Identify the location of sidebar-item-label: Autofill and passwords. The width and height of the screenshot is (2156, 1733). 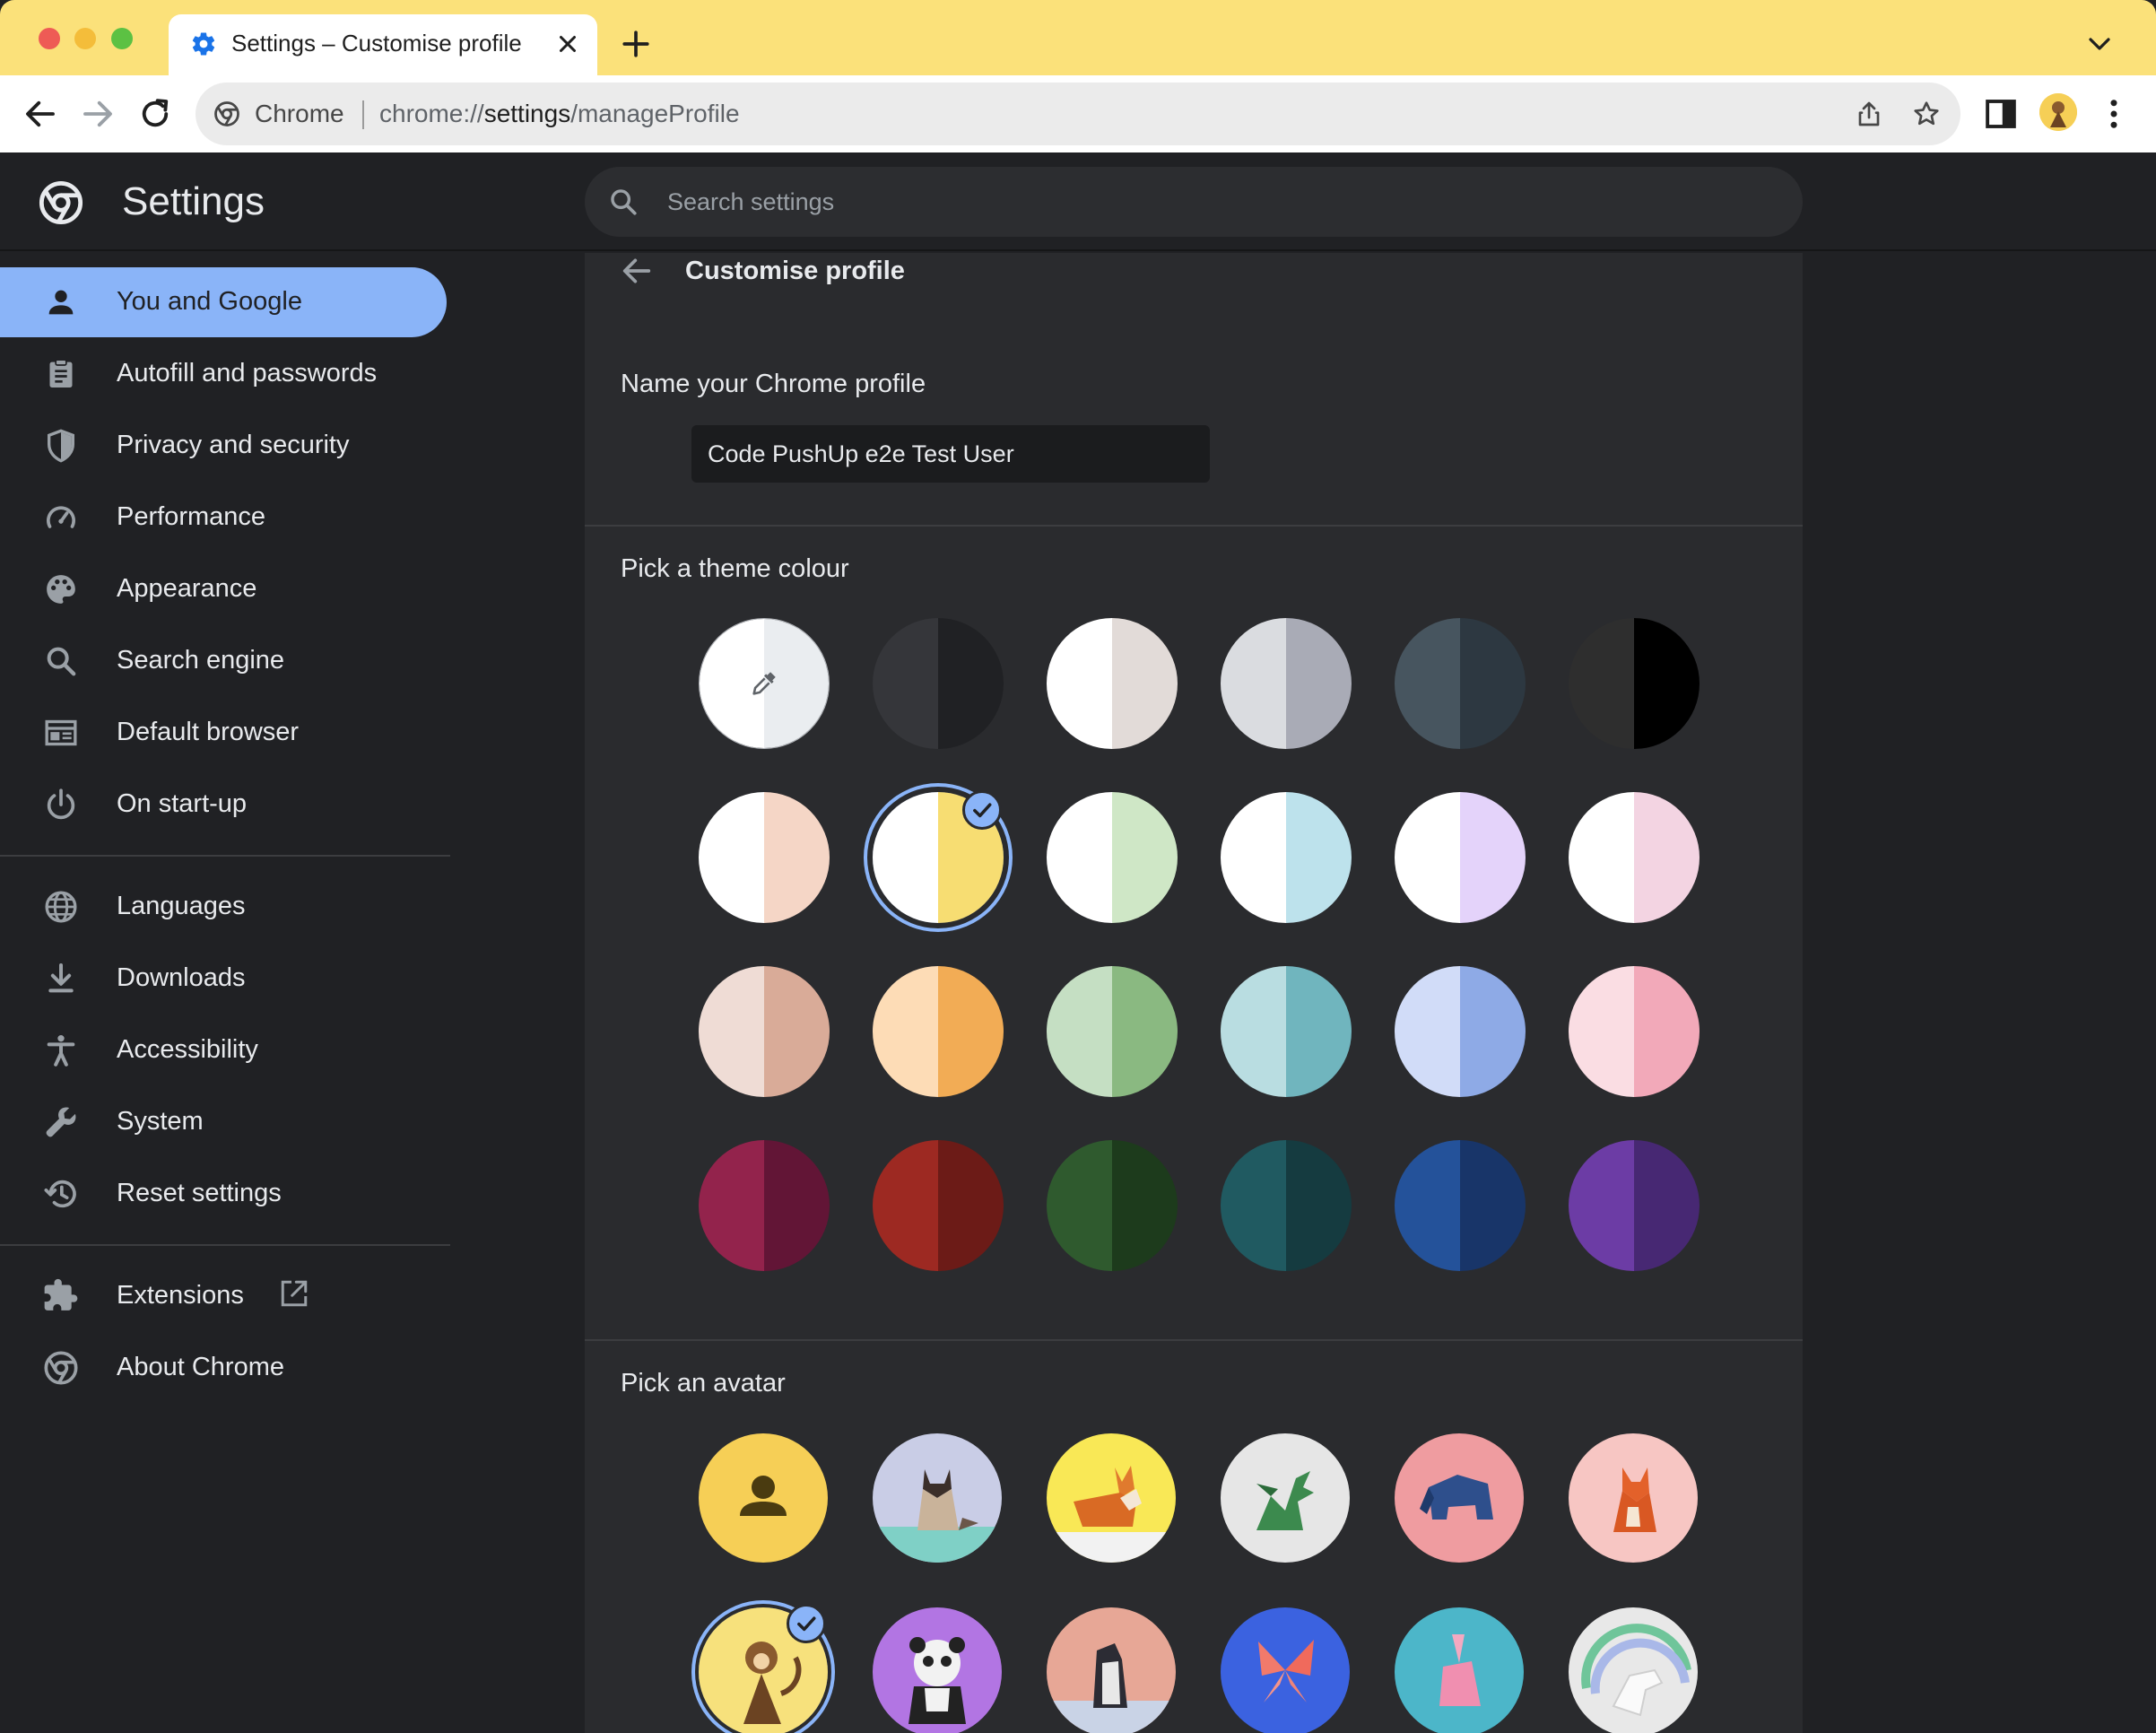
(247, 373).